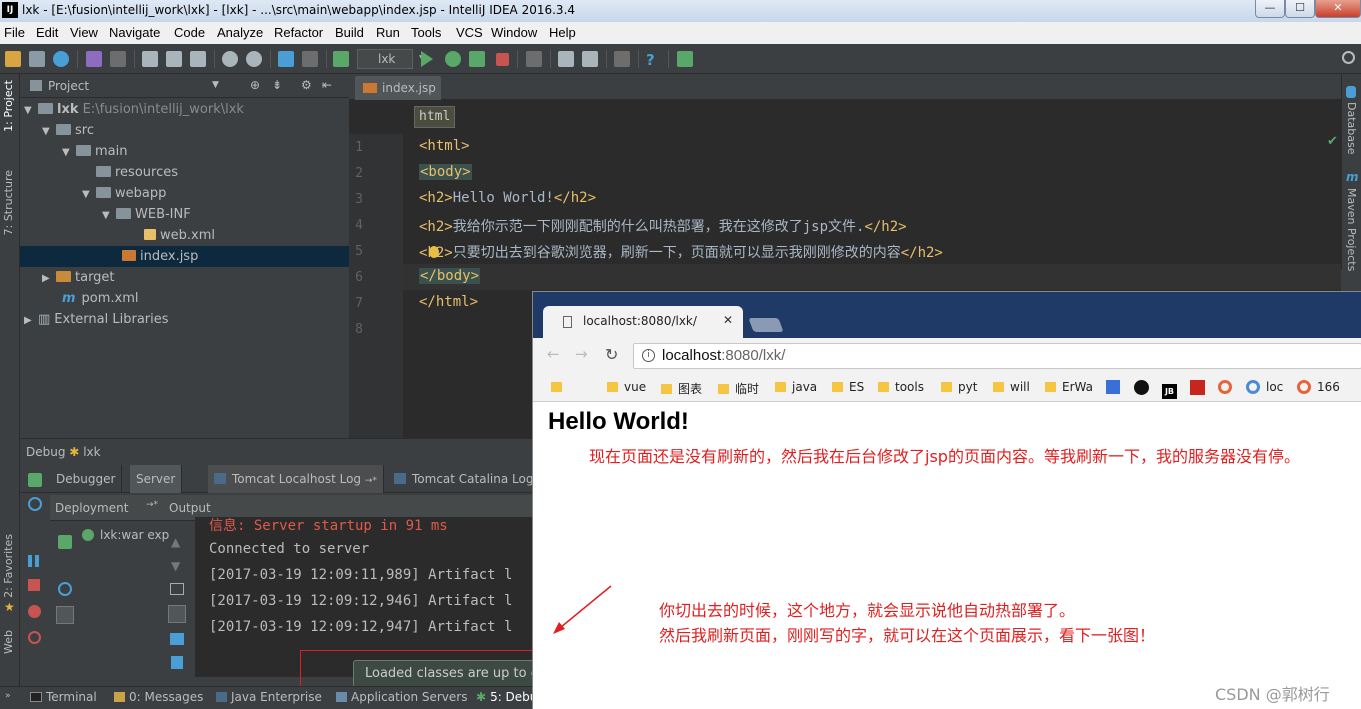 This screenshot has width=1361, height=709. I want to click on debug-icon, so click(453, 59).